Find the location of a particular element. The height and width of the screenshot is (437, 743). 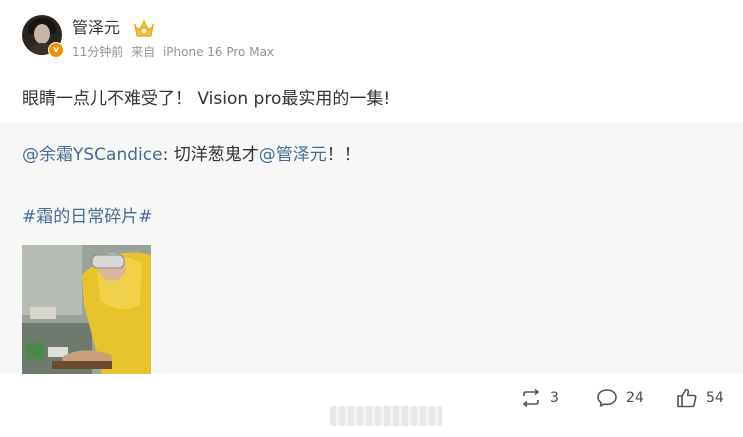

repost-icon is located at coordinates (531, 398).